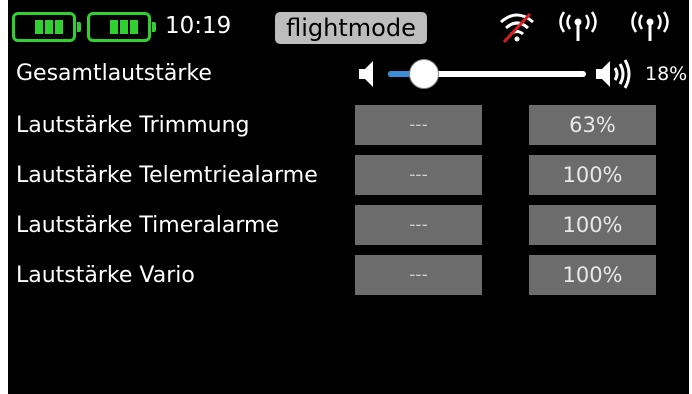  What do you see at coordinates (133, 125) in the screenshot?
I see `row-label: Lautstärke Trimmung` at bounding box center [133, 125].